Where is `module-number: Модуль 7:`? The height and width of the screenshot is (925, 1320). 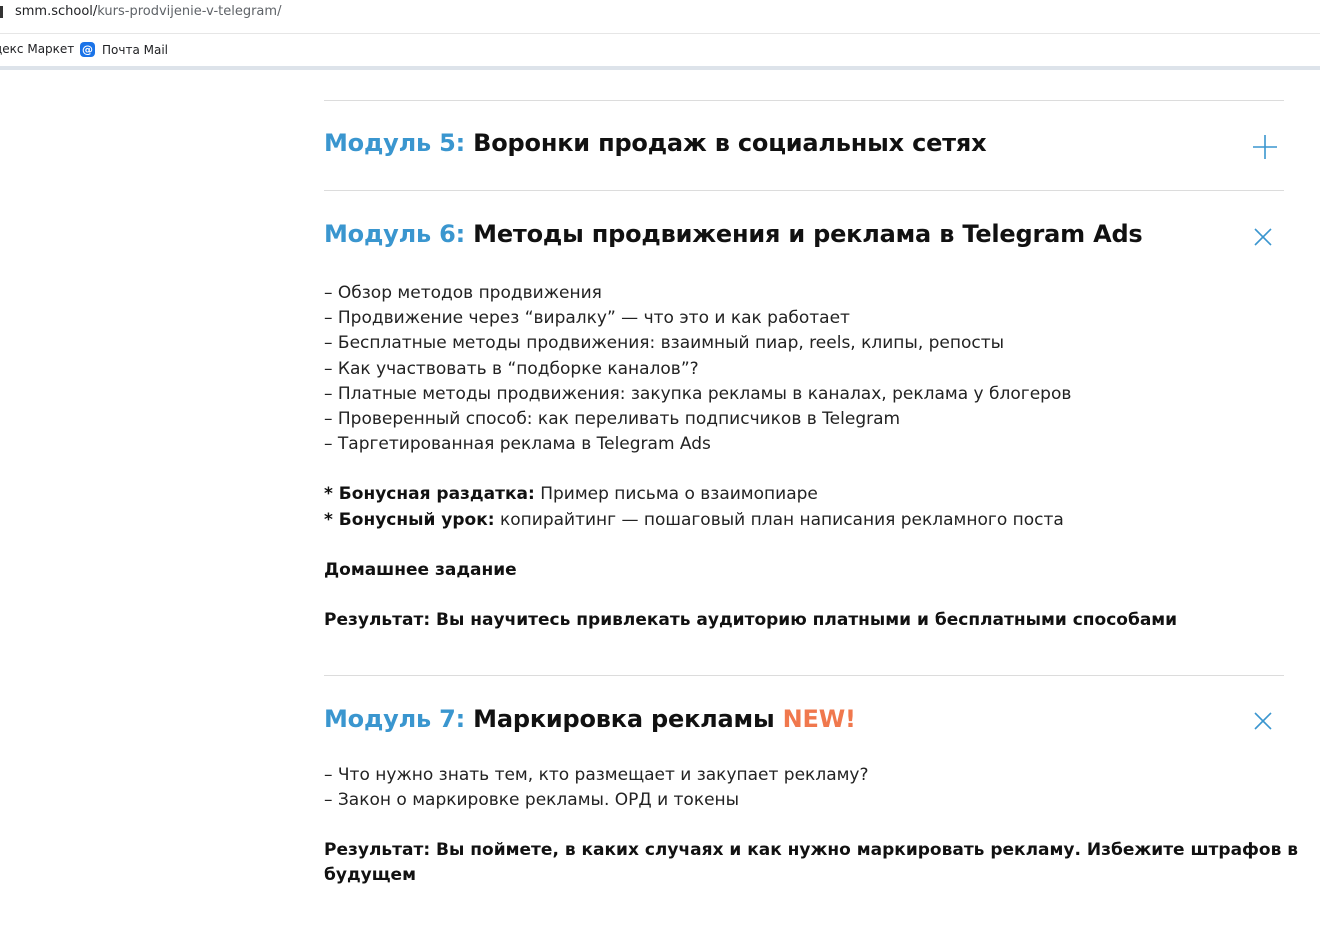
module-number: Модуль 7: is located at coordinates (395, 719).